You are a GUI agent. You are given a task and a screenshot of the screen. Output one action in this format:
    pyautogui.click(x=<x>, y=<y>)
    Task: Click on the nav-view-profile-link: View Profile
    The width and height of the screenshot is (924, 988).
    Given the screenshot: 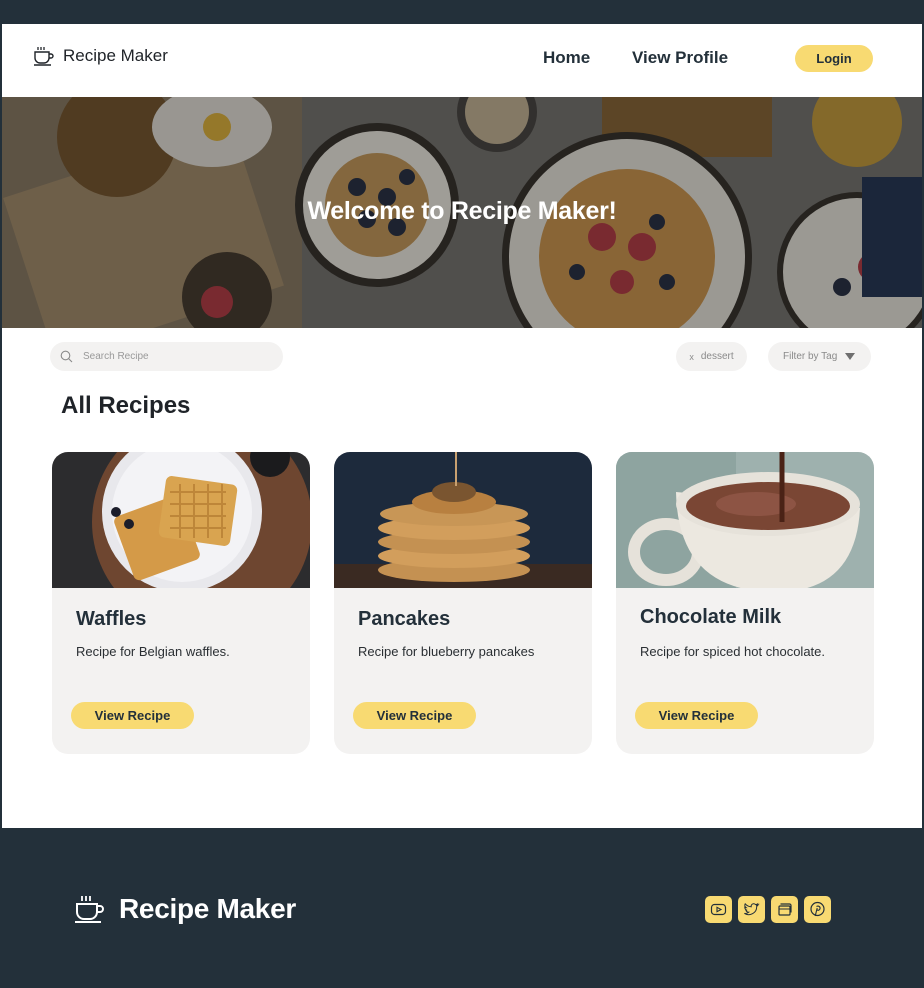 What is the action you would take?
    pyautogui.click(x=680, y=58)
    